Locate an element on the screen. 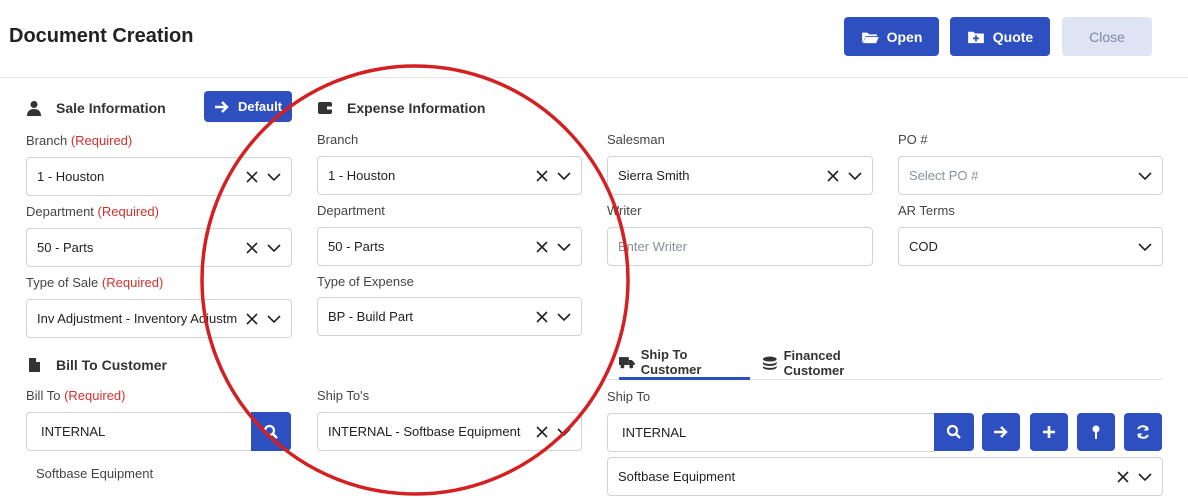  writer-input: Enter Writer is located at coordinates (740, 246).